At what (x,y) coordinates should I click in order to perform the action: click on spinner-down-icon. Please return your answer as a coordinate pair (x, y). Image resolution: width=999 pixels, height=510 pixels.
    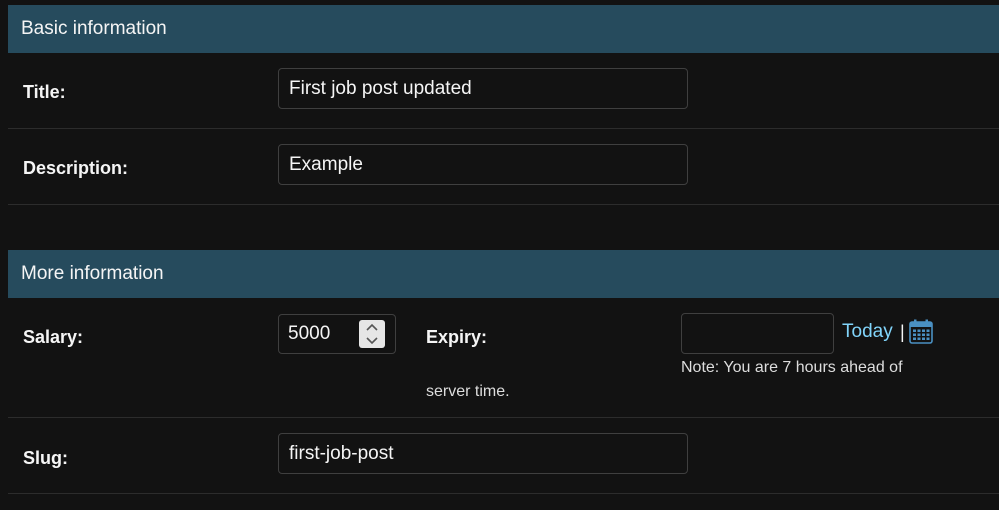
    Looking at the image, I should click on (372, 341).